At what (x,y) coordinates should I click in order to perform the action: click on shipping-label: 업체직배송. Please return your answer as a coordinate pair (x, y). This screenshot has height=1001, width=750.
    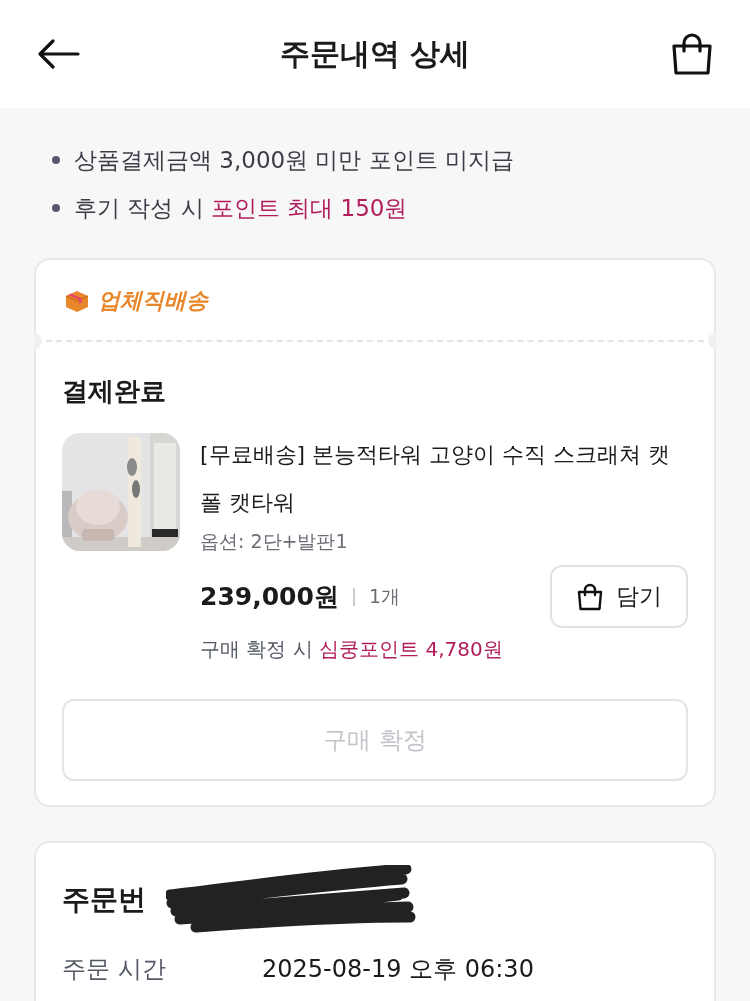
    Looking at the image, I should click on (153, 301).